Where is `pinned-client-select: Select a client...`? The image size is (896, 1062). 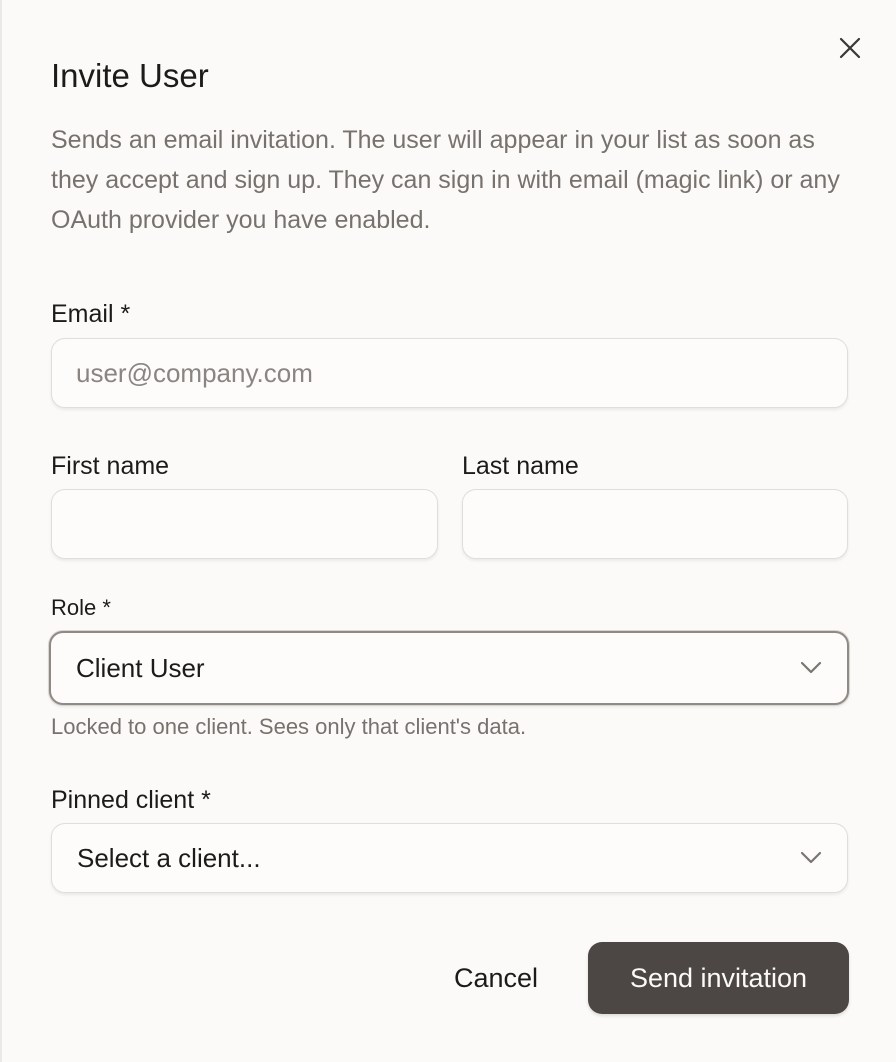 pinned-client-select: Select a client... is located at coordinates (449, 858).